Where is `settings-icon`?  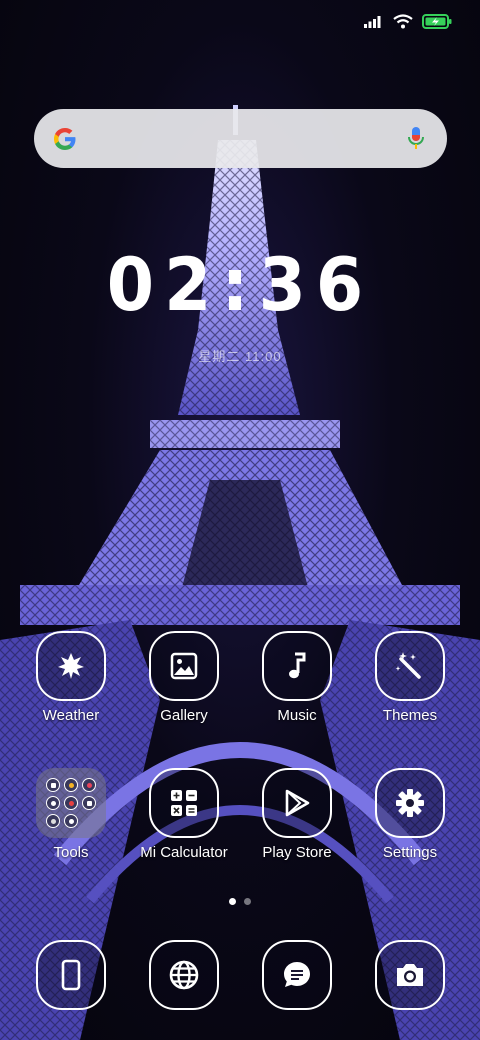 settings-icon is located at coordinates (410, 803).